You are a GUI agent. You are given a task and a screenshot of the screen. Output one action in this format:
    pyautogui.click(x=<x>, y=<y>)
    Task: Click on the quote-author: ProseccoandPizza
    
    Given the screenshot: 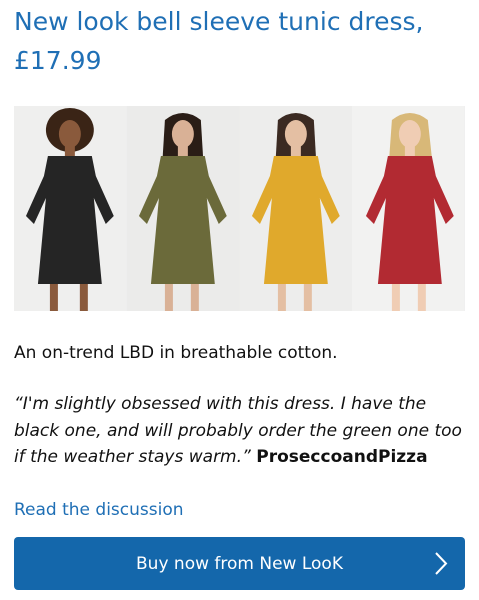 What is the action you would take?
    pyautogui.click(x=342, y=457)
    